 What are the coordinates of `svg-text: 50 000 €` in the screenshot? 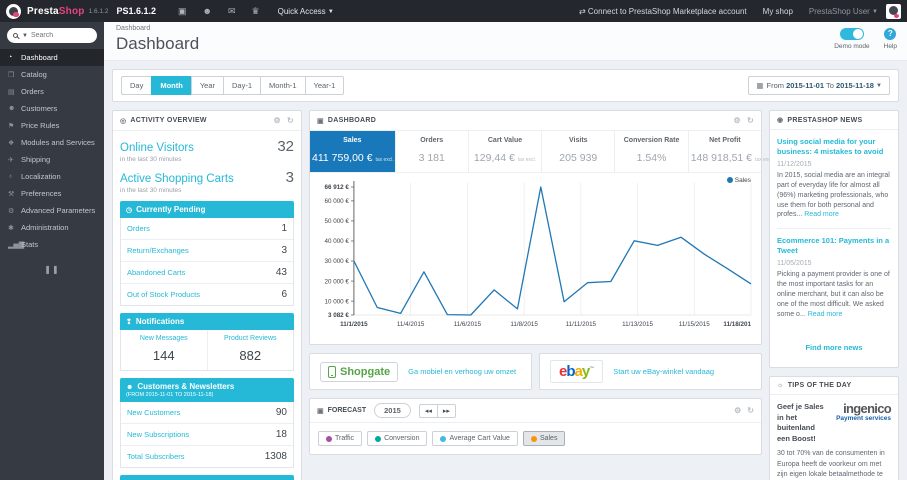 It's located at (336, 221).